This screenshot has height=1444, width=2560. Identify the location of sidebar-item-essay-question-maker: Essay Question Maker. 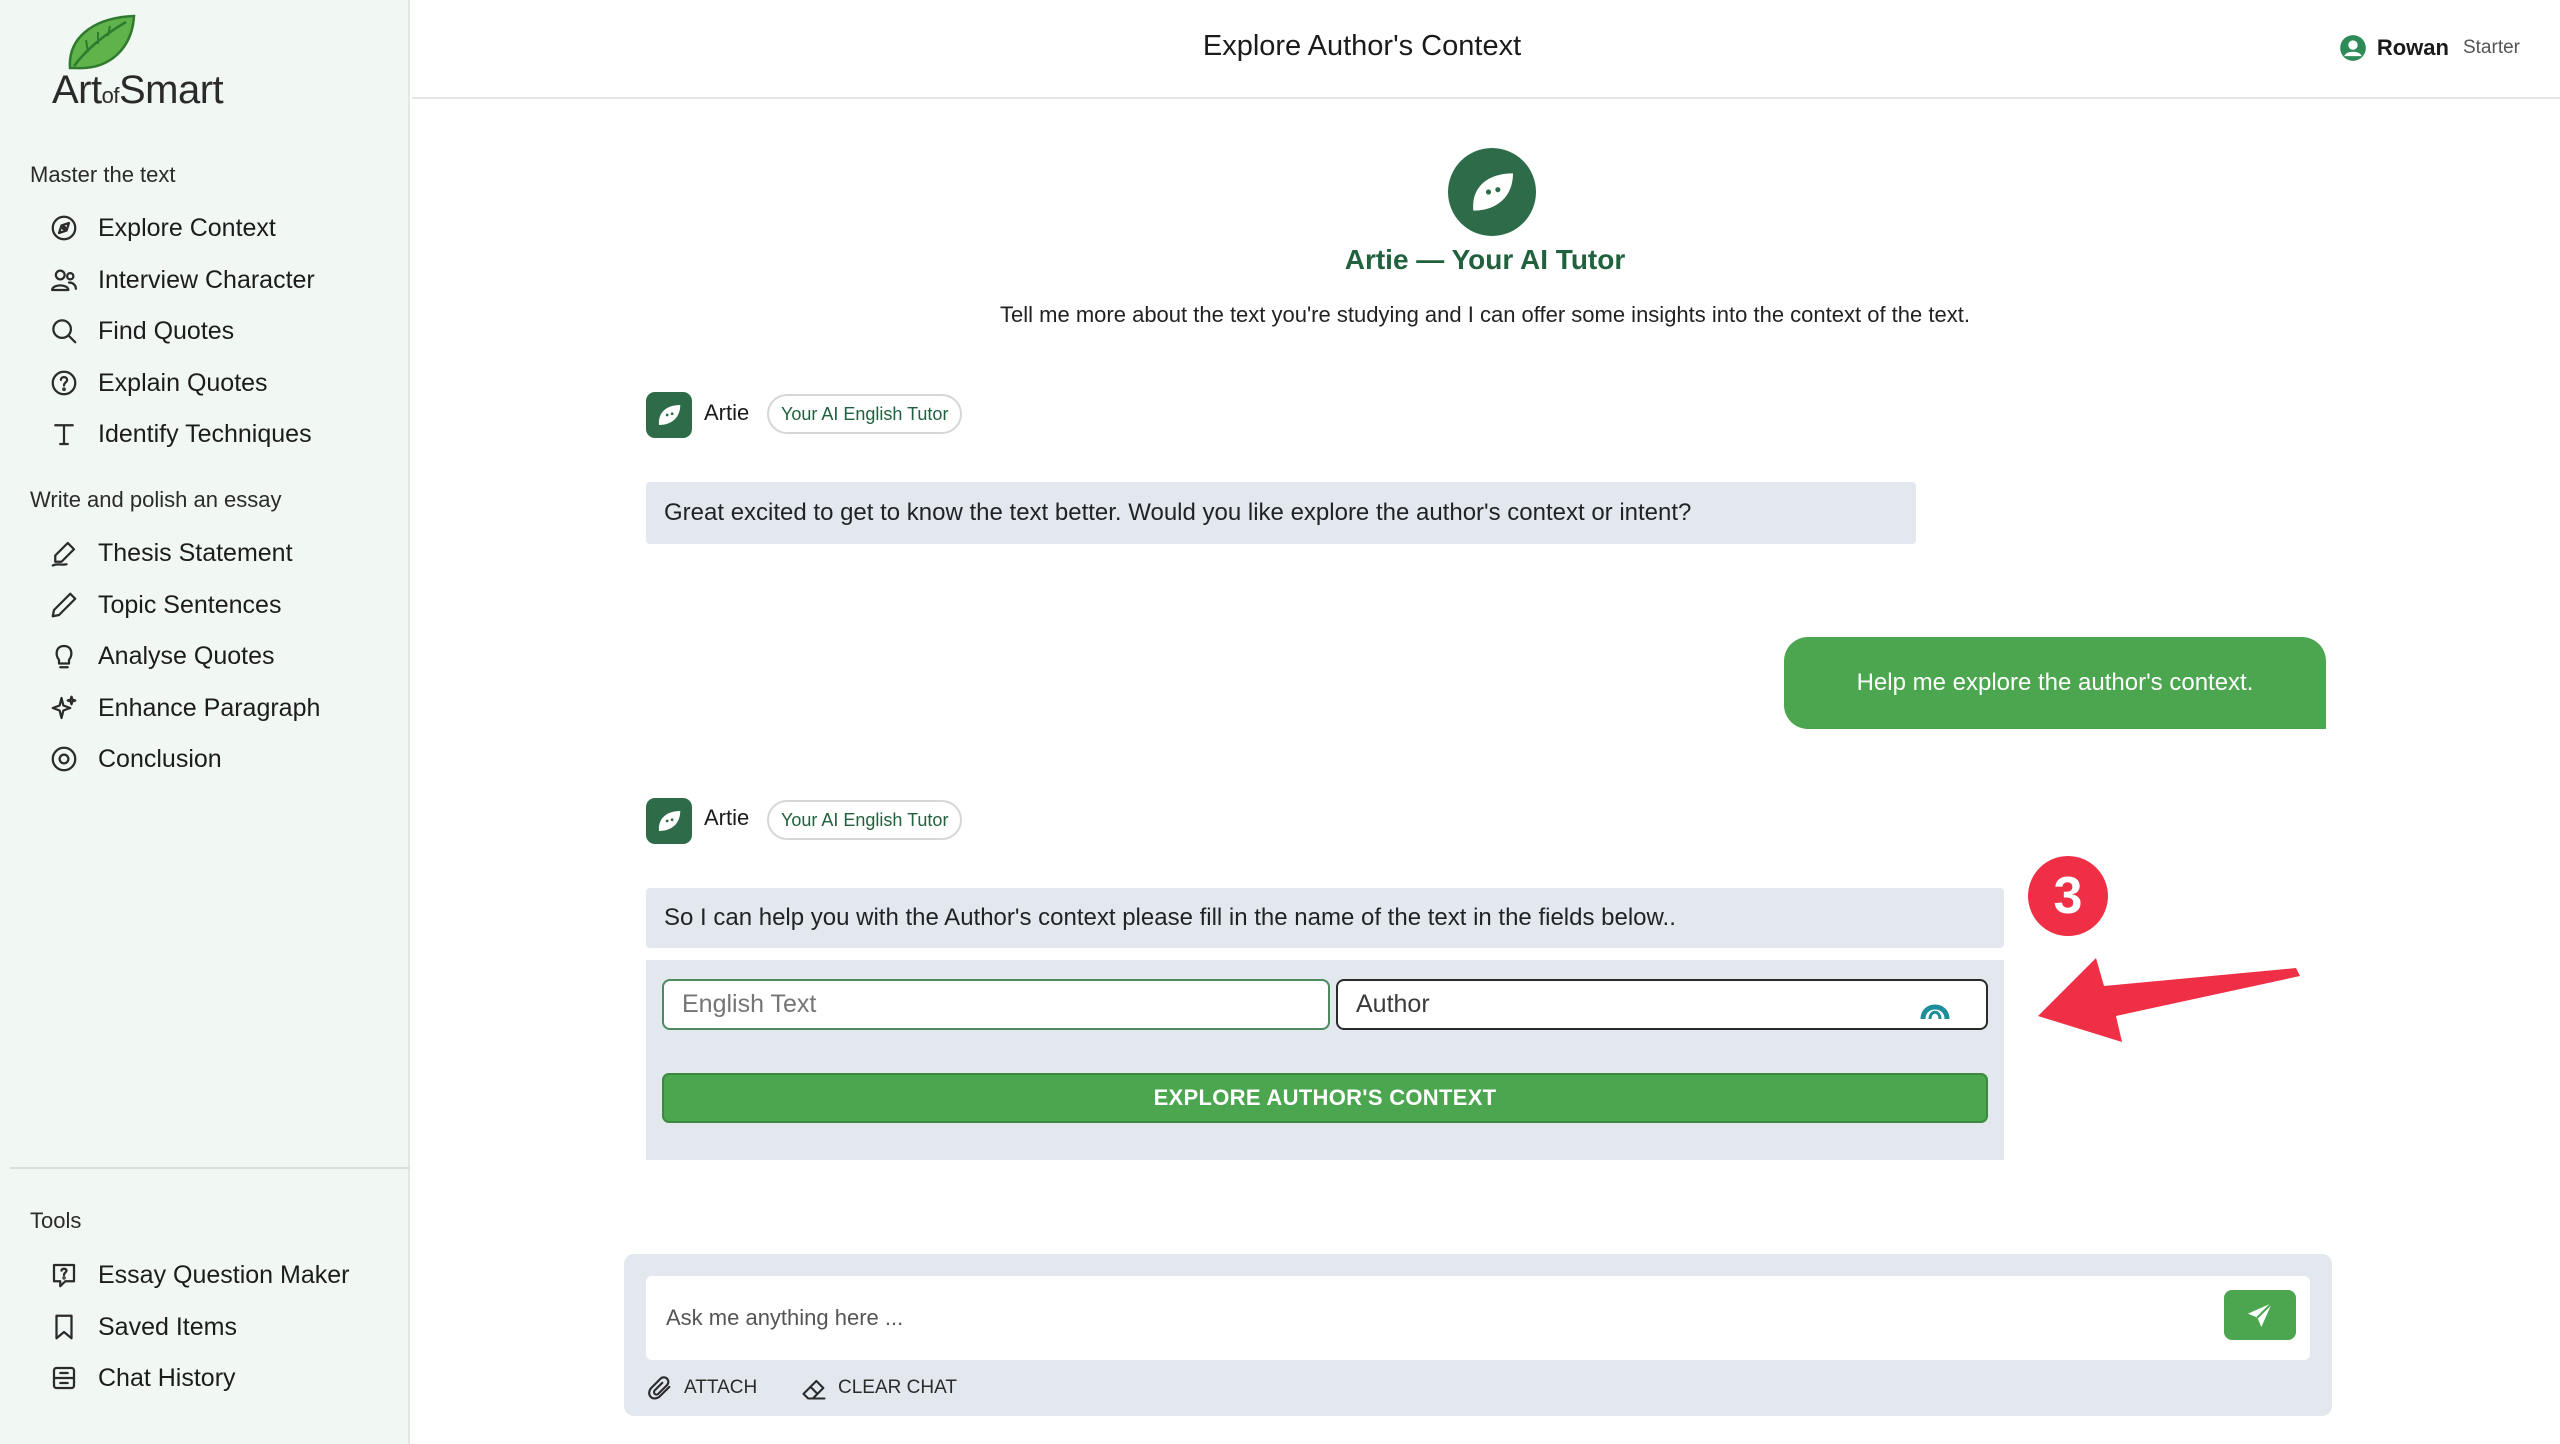
(199, 1275).